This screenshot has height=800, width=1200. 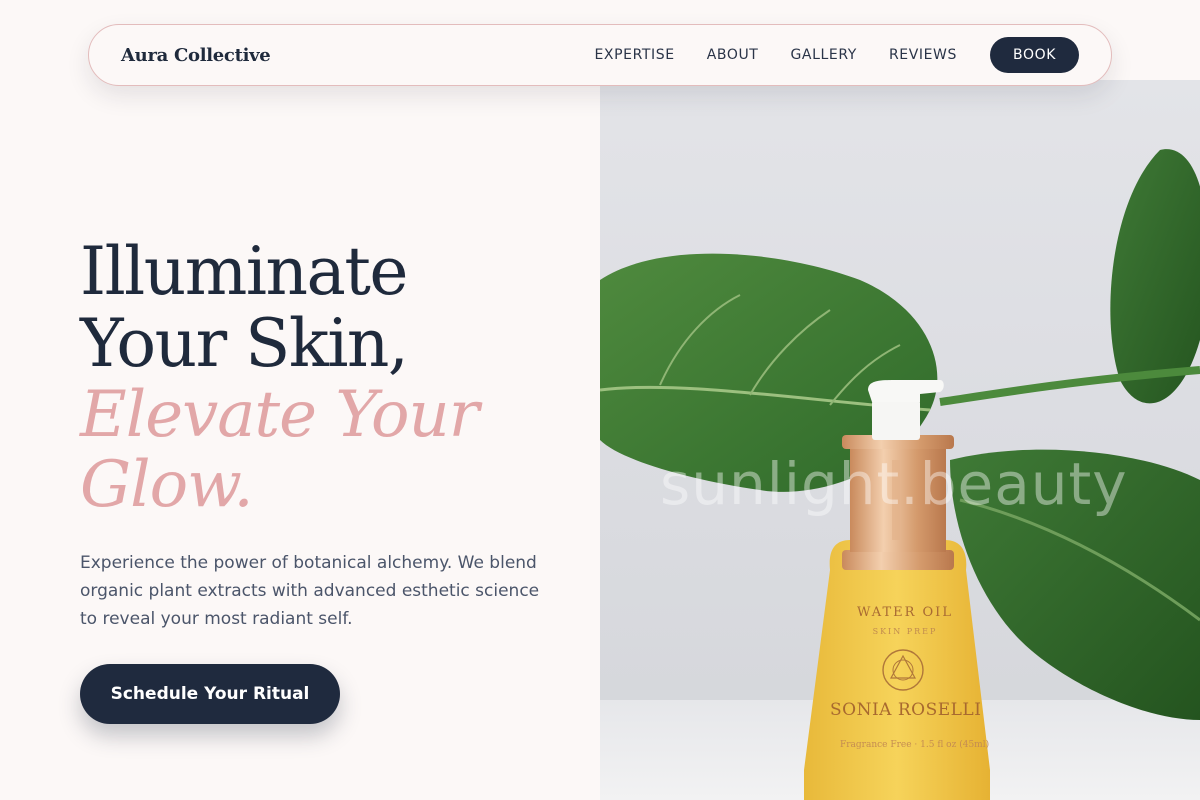 I want to click on image-watermark: sunlight.beauty, so click(x=894, y=484).